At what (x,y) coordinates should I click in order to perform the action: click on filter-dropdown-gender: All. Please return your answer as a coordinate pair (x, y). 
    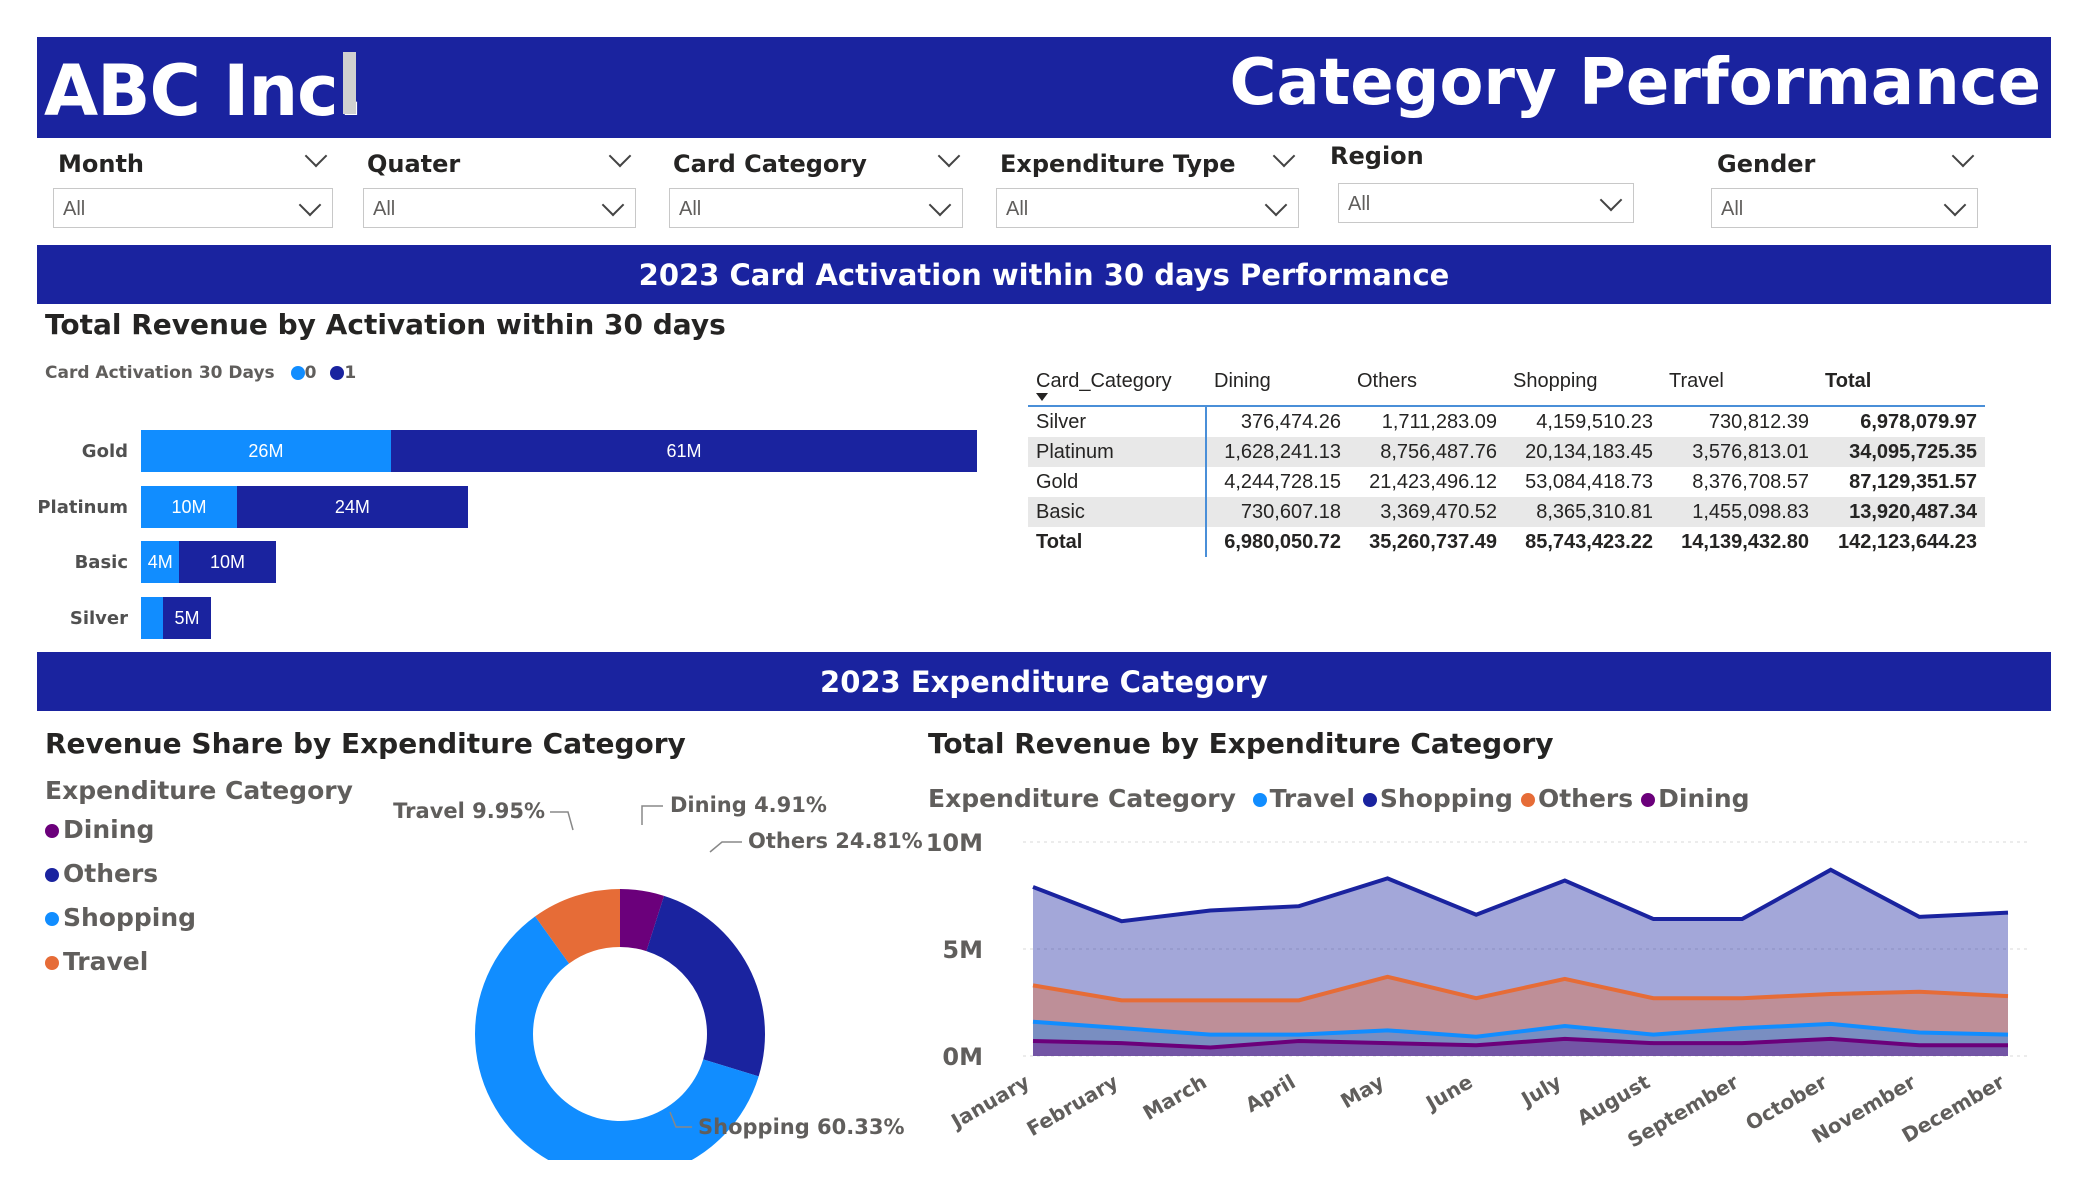
    Looking at the image, I should click on (1844, 208).